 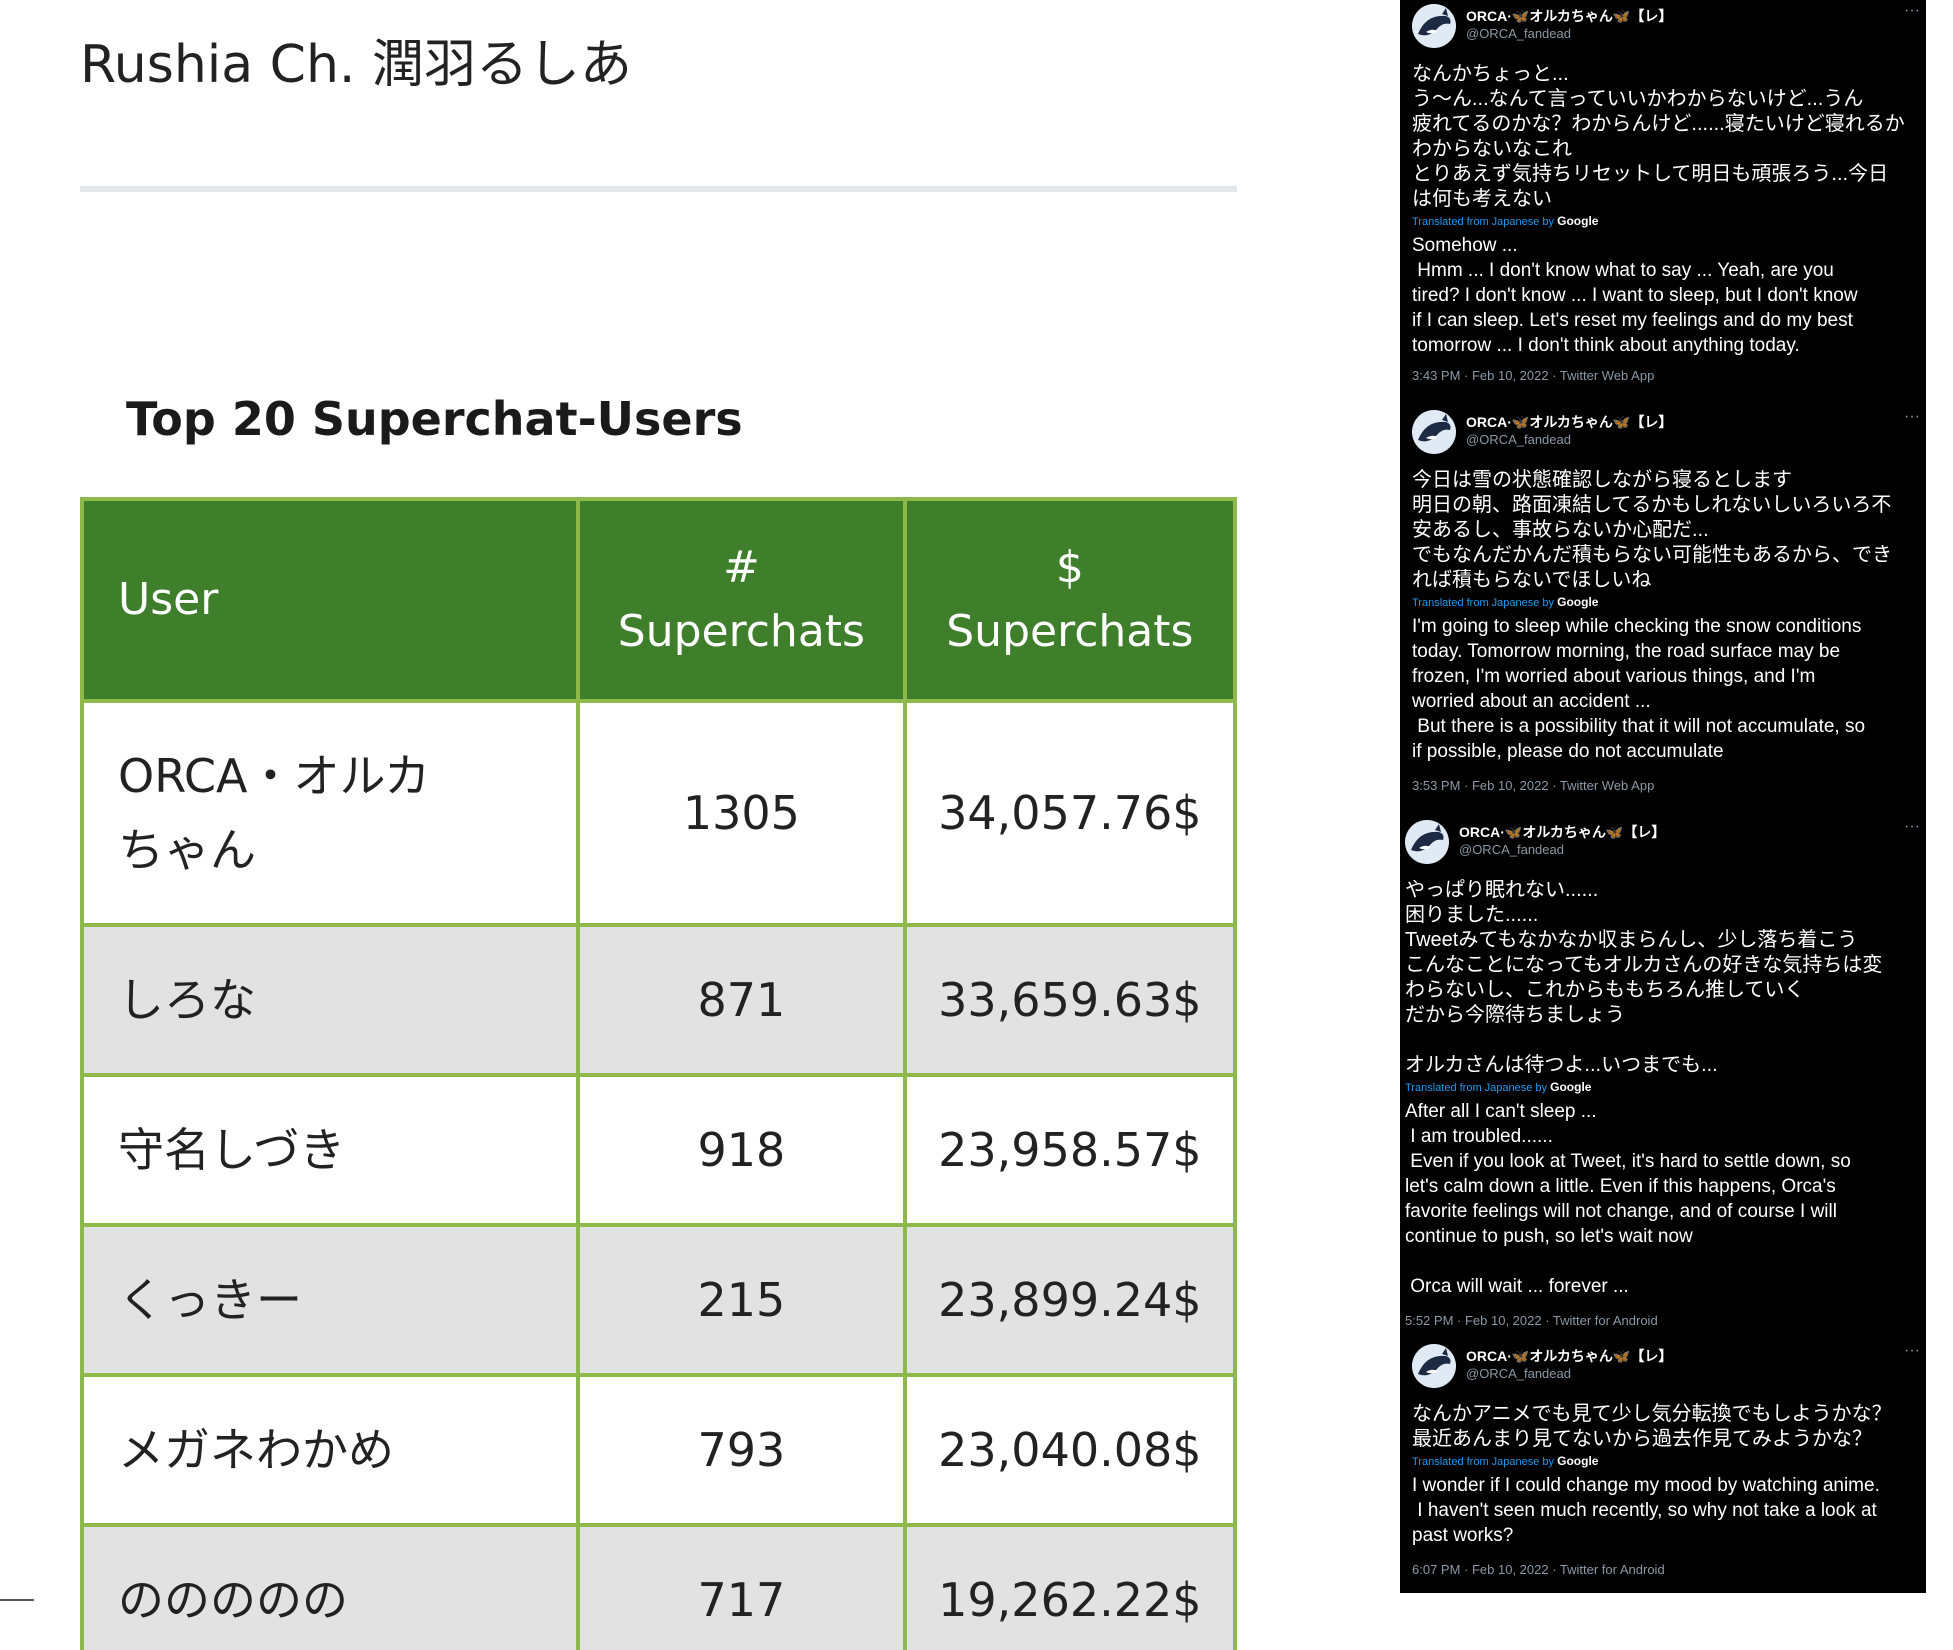 What do you see at coordinates (741, 1150) in the screenshot?
I see `cell-count: 918` at bounding box center [741, 1150].